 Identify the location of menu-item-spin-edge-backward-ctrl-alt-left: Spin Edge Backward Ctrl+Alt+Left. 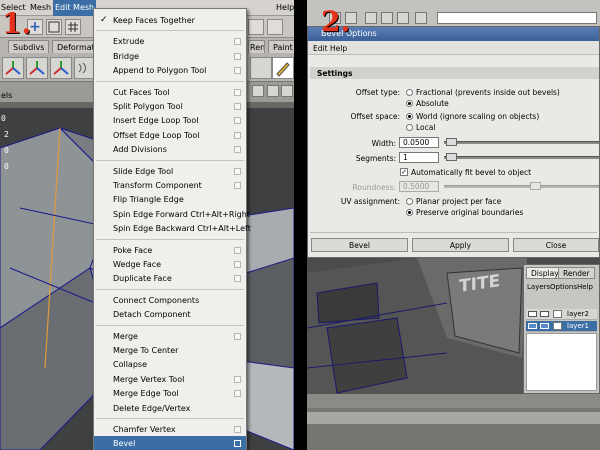
(172, 228).